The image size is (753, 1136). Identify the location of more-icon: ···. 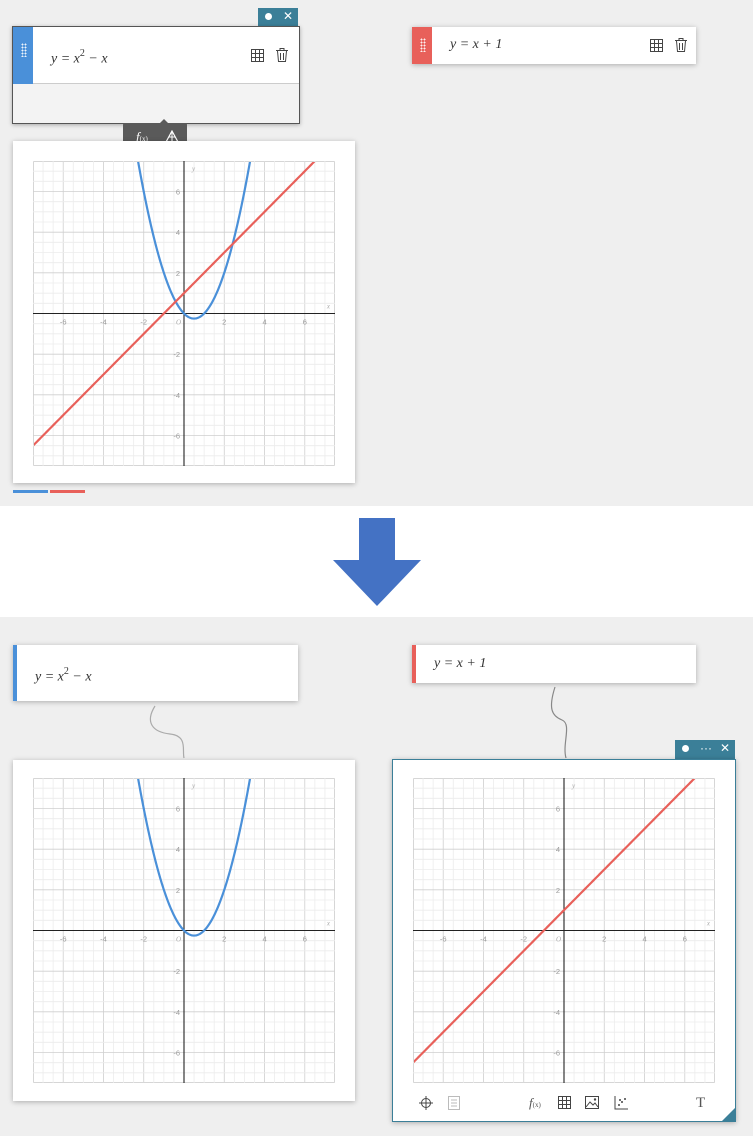
(706, 748).